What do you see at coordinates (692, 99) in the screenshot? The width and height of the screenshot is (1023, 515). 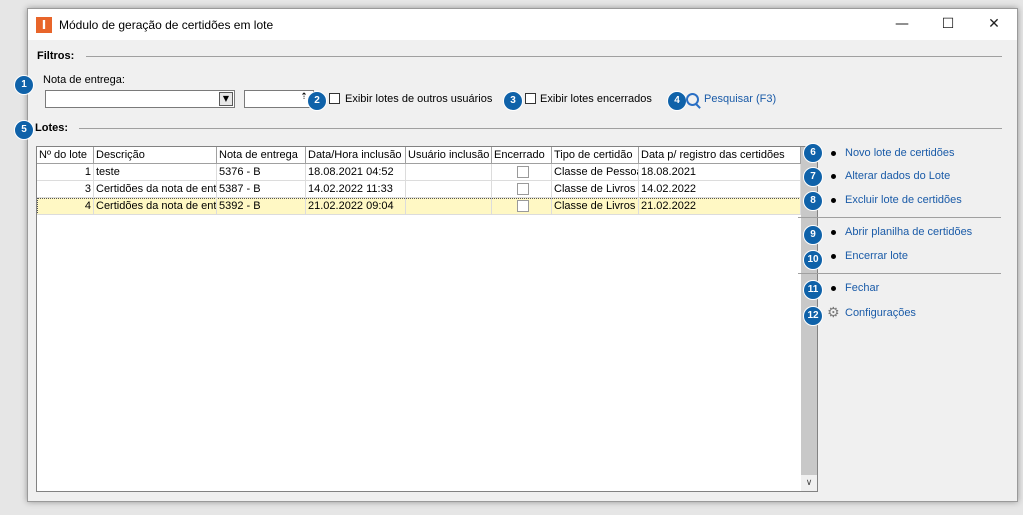 I see `search-icon` at bounding box center [692, 99].